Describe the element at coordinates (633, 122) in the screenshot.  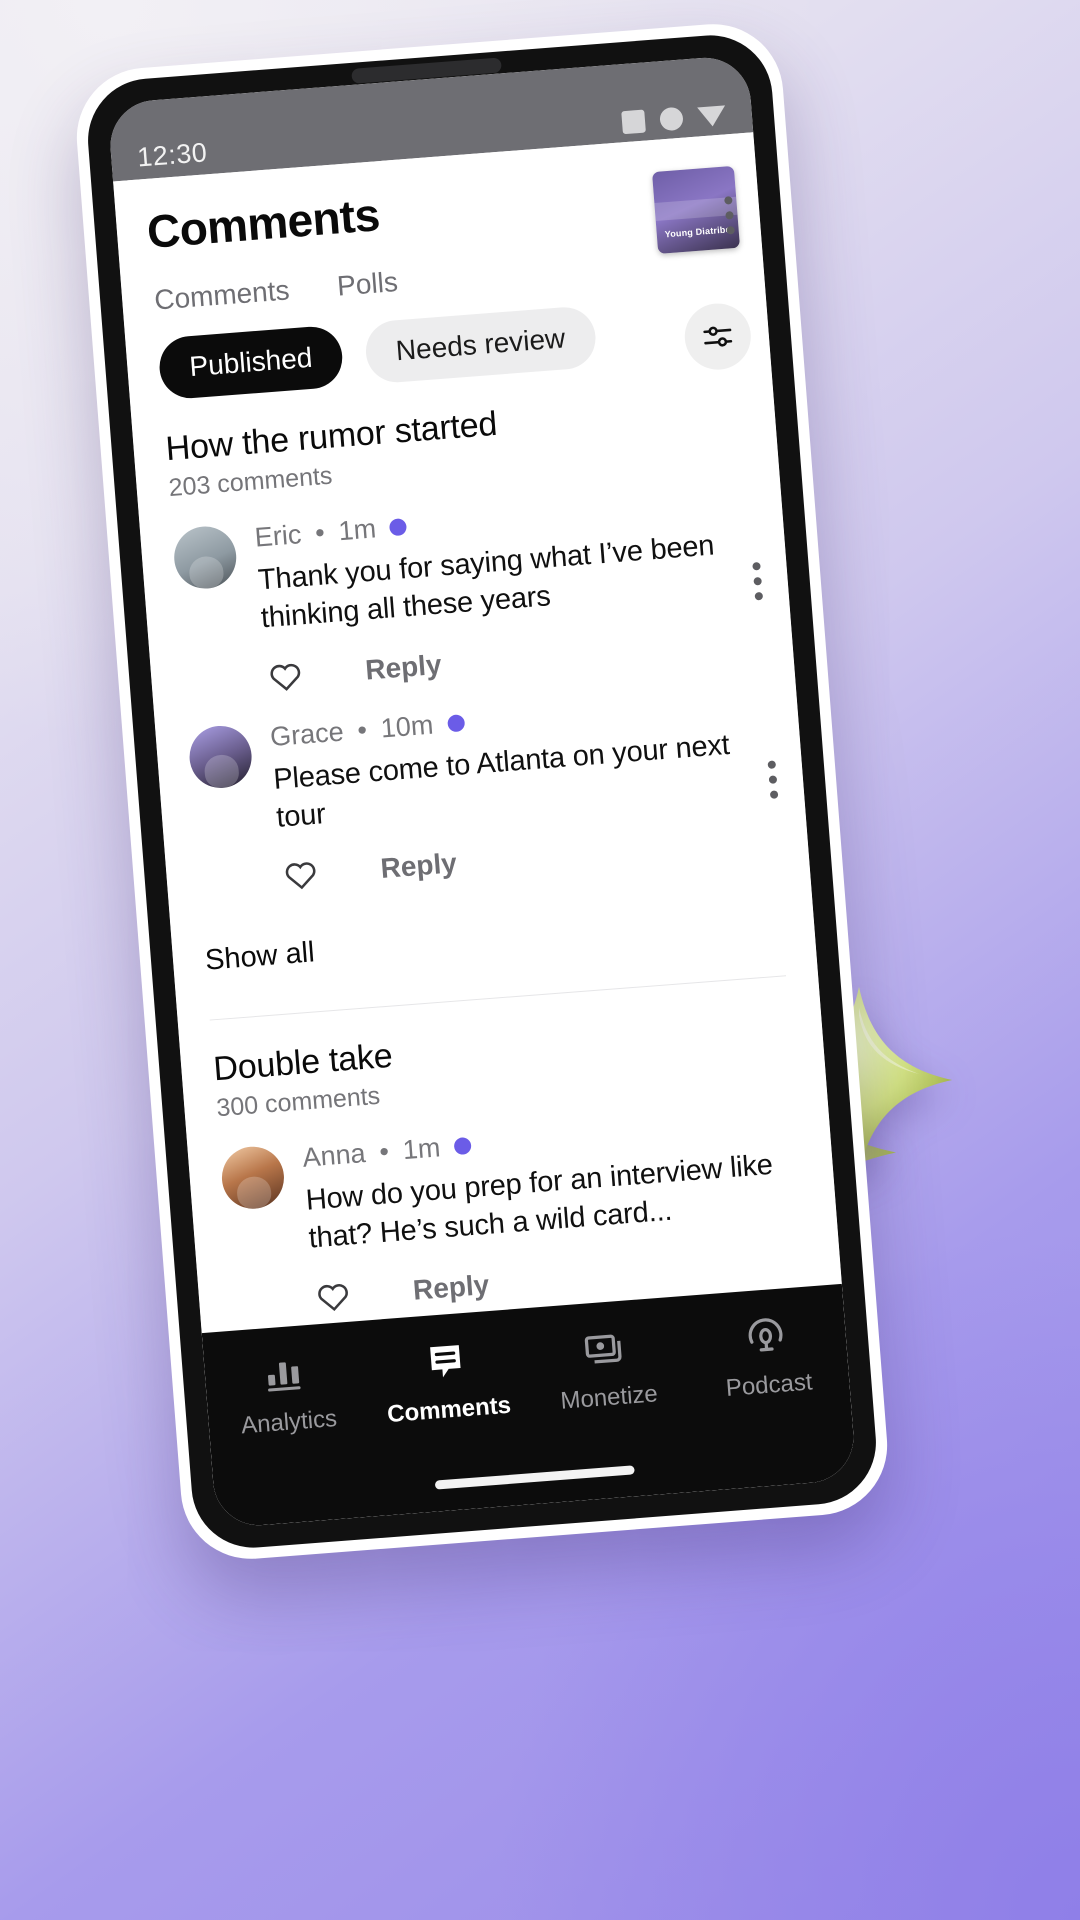
I see `square-icon` at that location.